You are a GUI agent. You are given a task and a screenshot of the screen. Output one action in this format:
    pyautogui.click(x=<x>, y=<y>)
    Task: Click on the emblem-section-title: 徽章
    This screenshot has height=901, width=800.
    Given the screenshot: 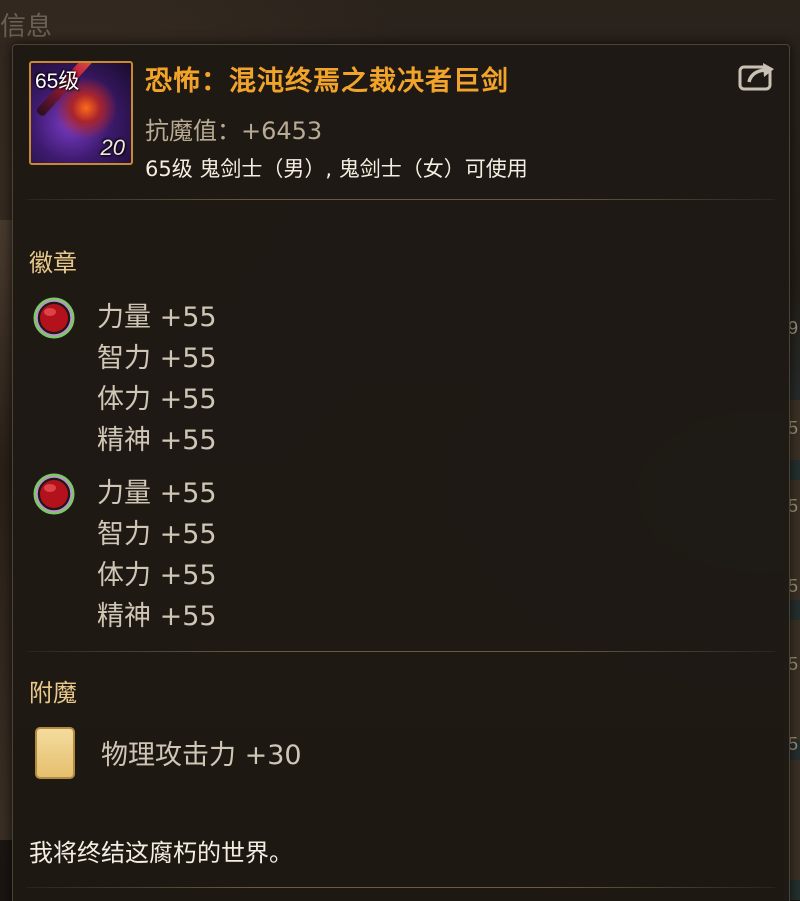 What is the action you would take?
    pyautogui.click(x=53, y=263)
    